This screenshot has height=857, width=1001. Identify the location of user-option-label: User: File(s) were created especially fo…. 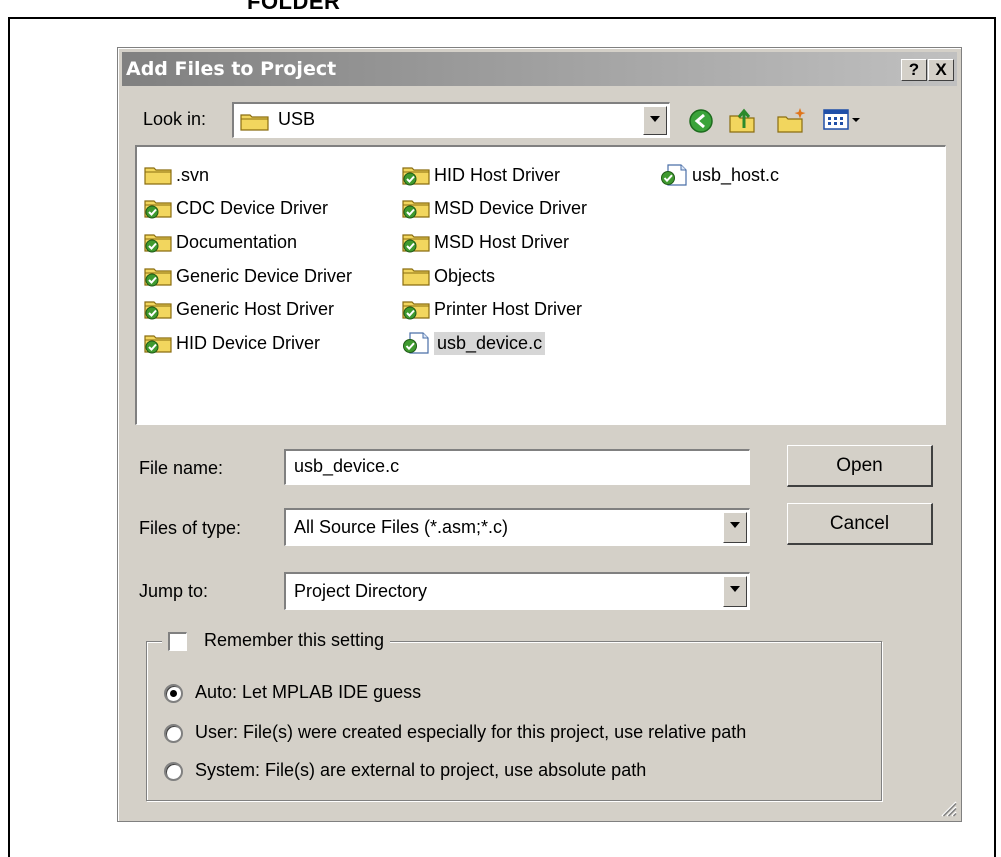
(471, 732).